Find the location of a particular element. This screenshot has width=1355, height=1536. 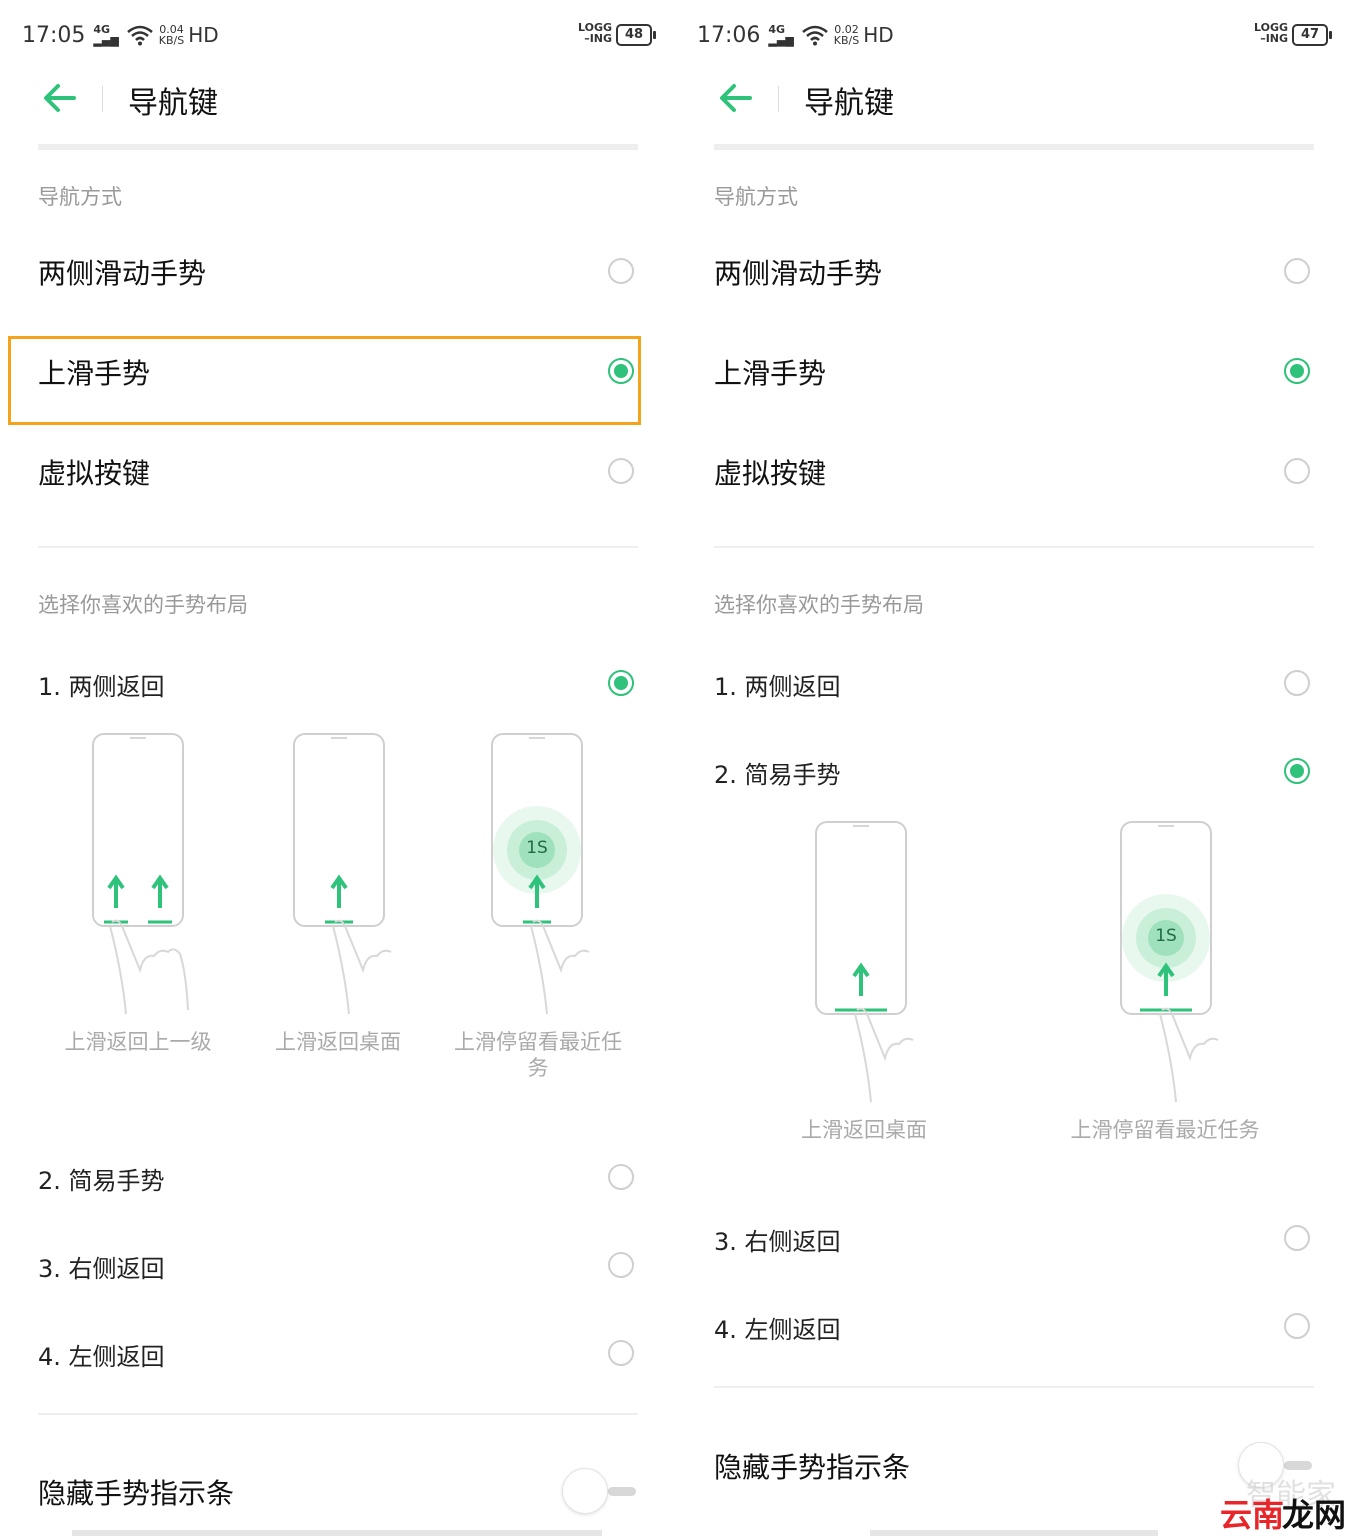

network-speed: 0.02 KB/S is located at coordinates (846, 35).